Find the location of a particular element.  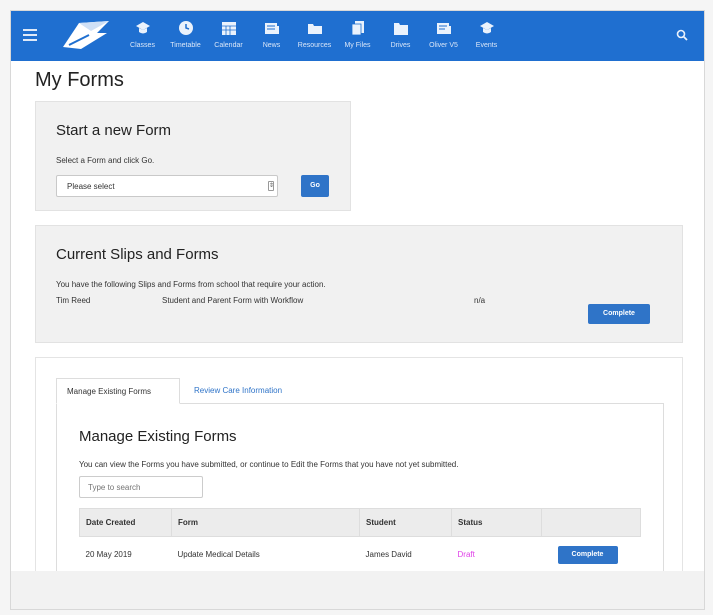

column-header-date-created: Date Created is located at coordinates (125, 522).